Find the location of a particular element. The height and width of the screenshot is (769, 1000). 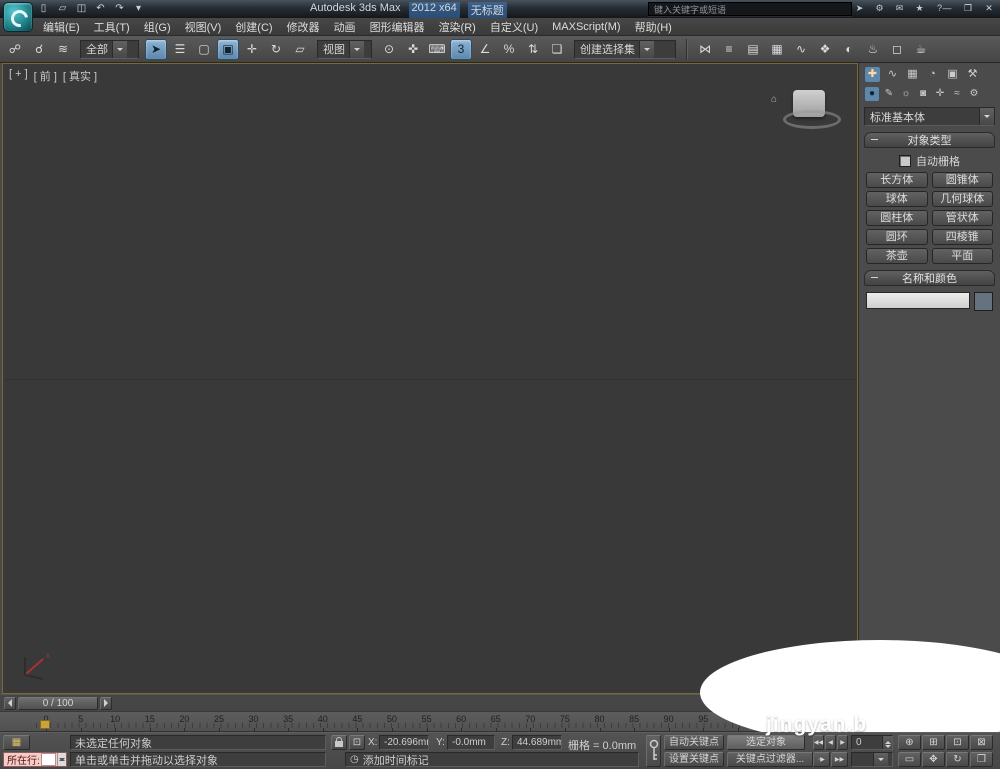

primitive-button: 长方体 is located at coordinates (897, 180).